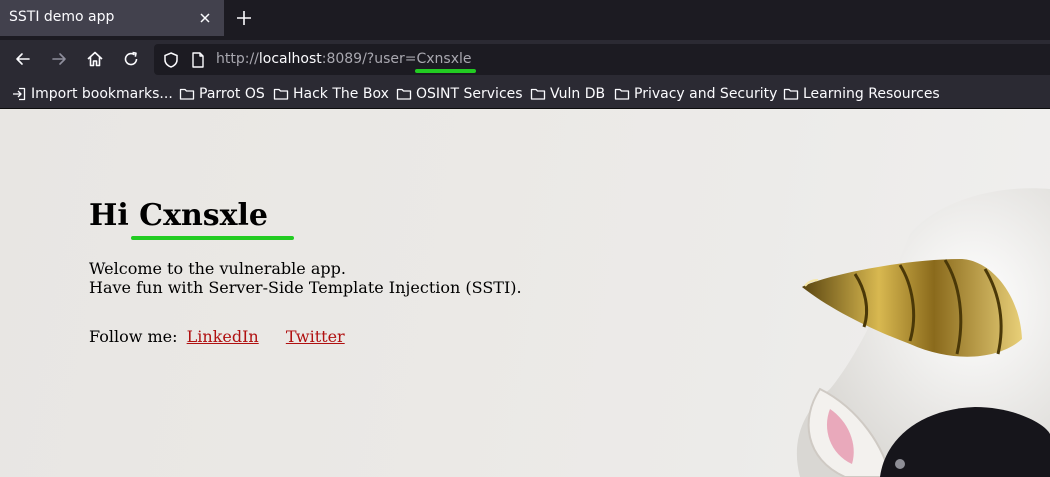  I want to click on url-param-highlight, so click(445, 71).